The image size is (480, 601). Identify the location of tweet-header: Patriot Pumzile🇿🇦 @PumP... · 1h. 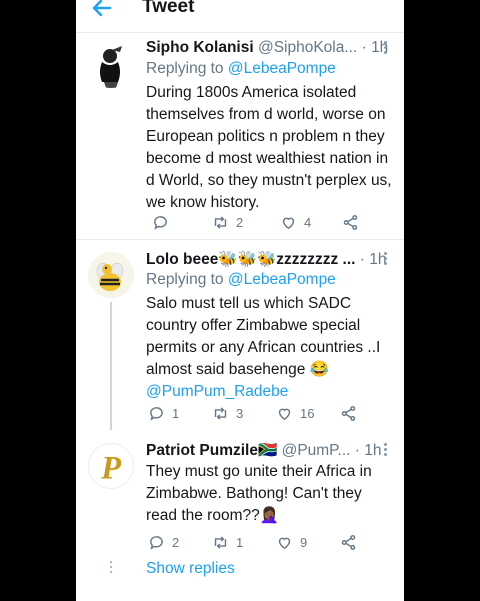
(271, 451).